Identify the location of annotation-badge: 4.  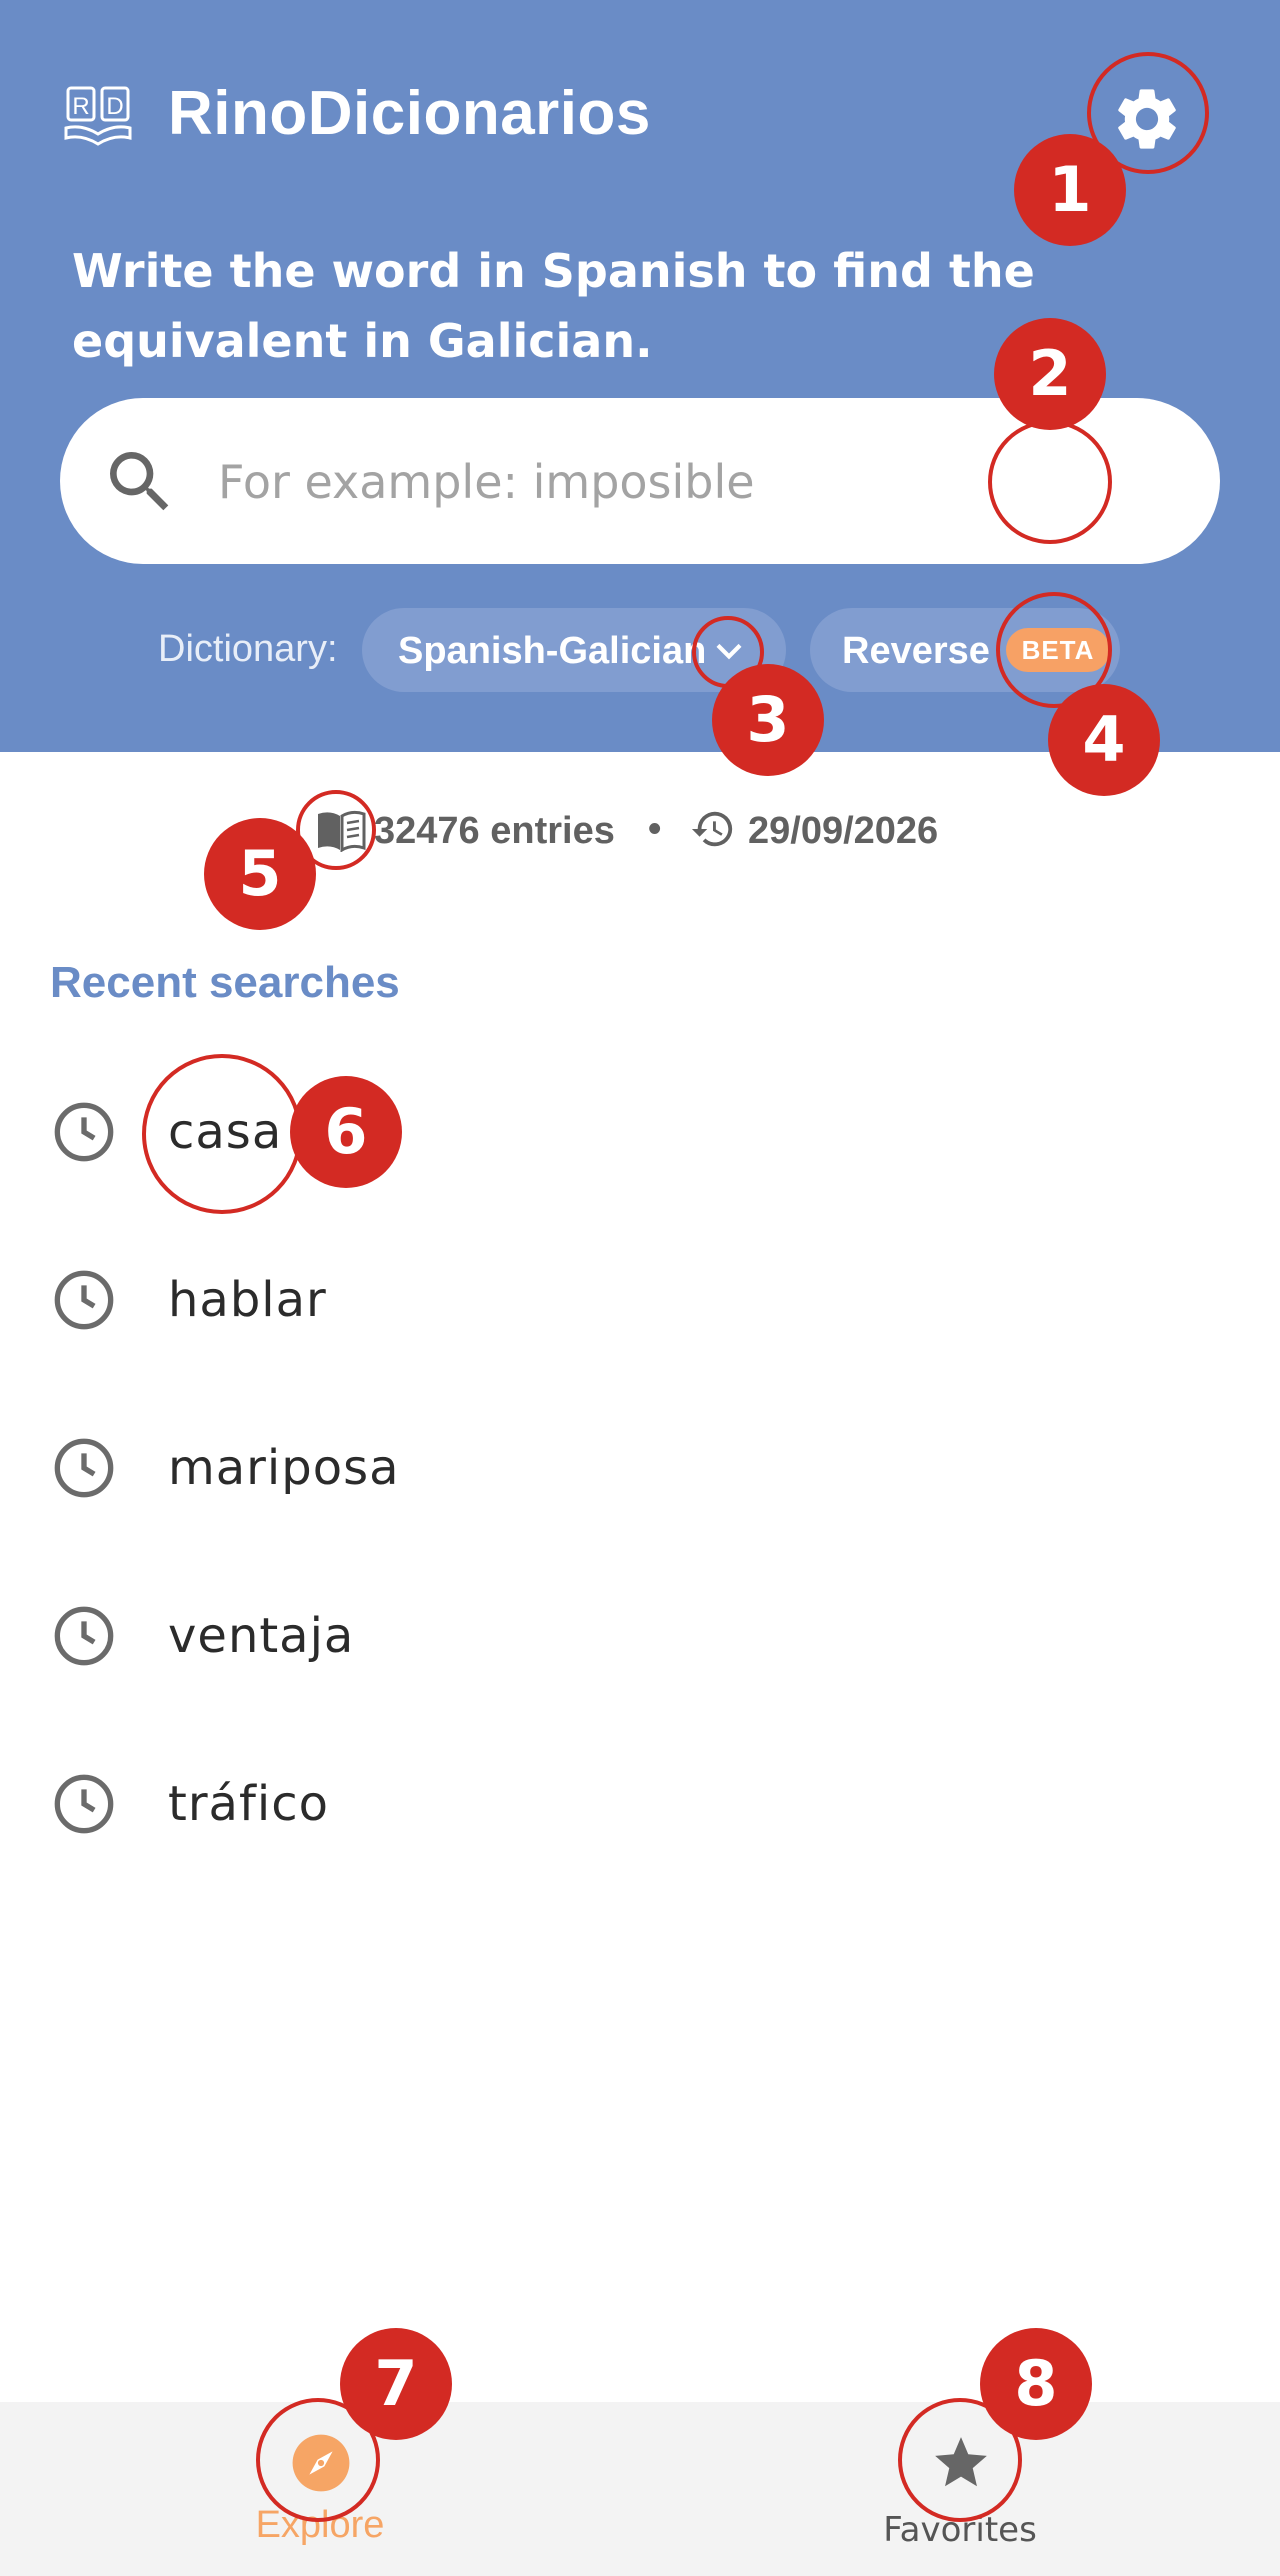
(1104, 740).